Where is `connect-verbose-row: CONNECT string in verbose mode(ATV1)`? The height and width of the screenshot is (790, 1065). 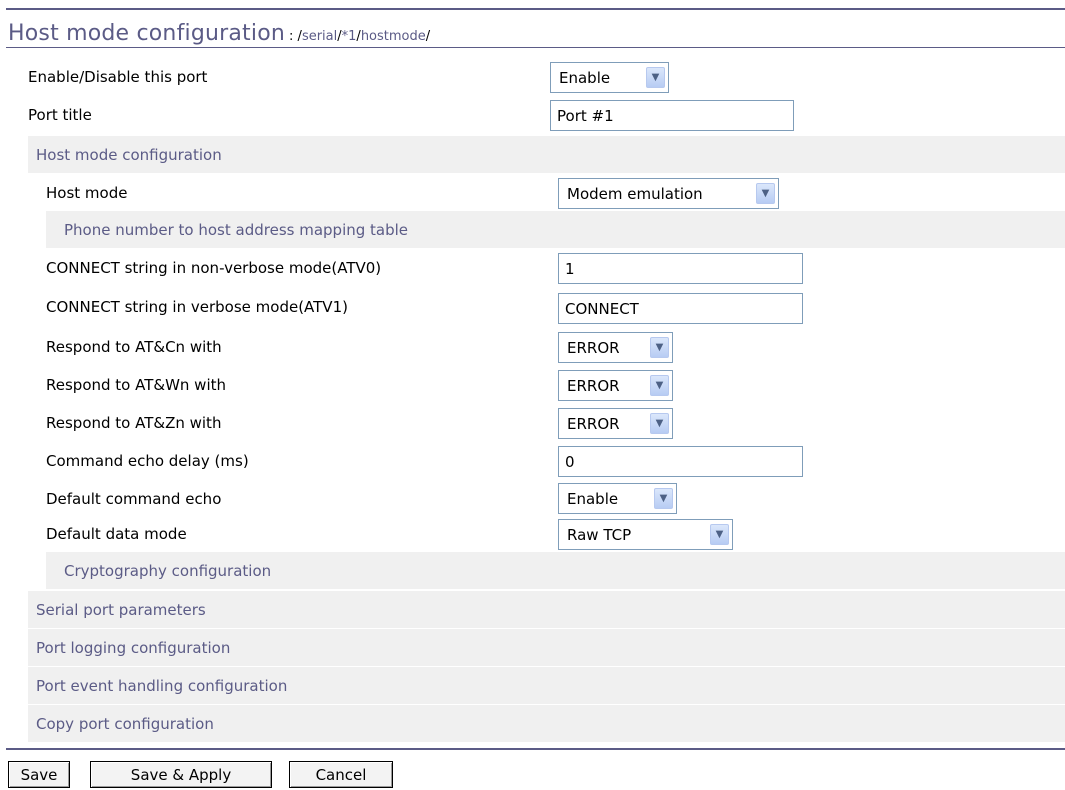
connect-verbose-row: CONNECT string in verbose mode(ATV1) is located at coordinates (197, 307).